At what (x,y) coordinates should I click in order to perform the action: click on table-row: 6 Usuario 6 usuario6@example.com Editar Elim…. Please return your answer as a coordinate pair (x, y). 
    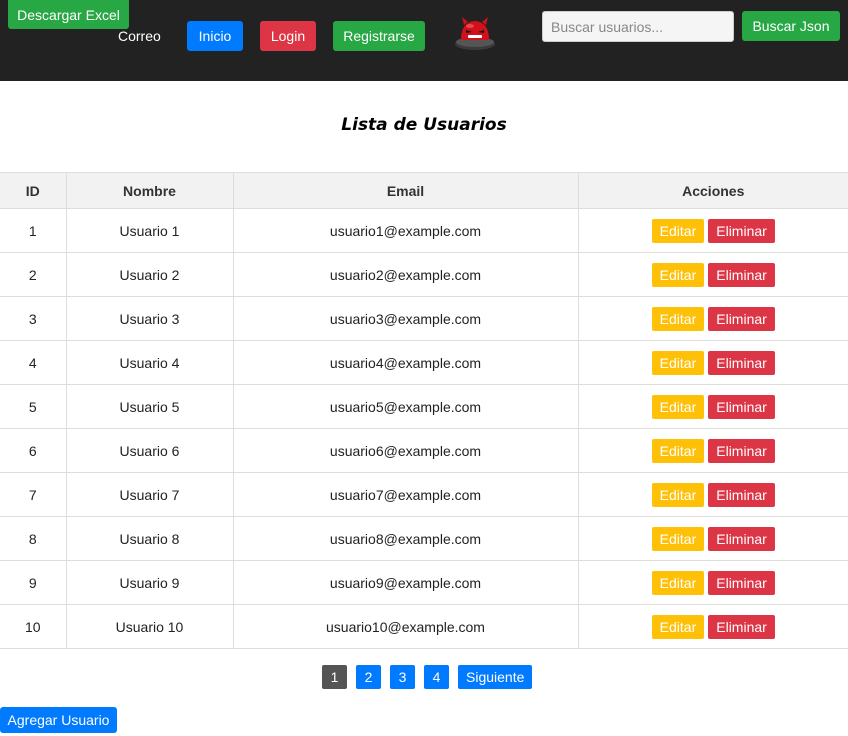
    Looking at the image, I should click on (424, 450).